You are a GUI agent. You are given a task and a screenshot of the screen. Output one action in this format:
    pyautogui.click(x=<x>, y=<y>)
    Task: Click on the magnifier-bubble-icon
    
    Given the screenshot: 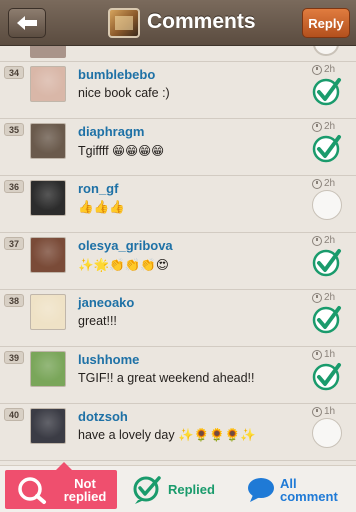 What is the action you would take?
    pyautogui.click(x=32, y=490)
    